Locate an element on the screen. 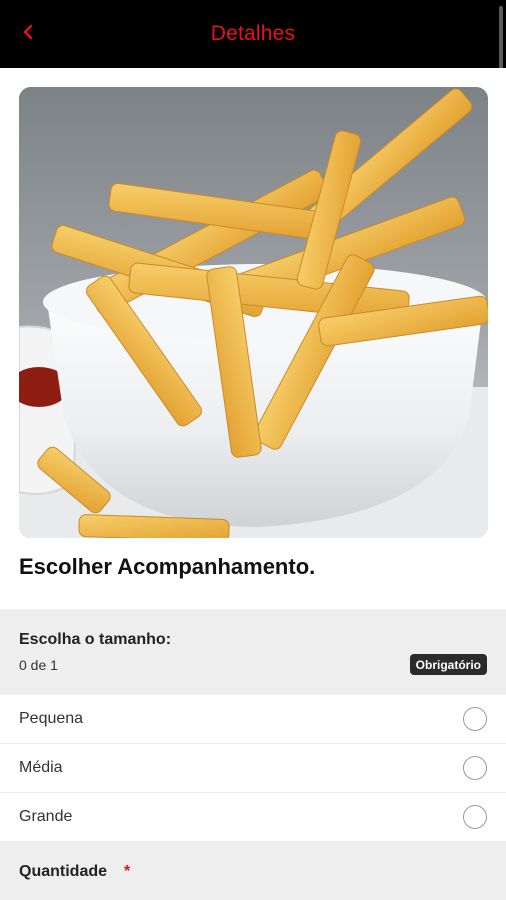 The width and height of the screenshot is (506, 900). size-group-header: Escolha o tamanho: 0 de 1 Obrigatório is located at coordinates (253, 652).